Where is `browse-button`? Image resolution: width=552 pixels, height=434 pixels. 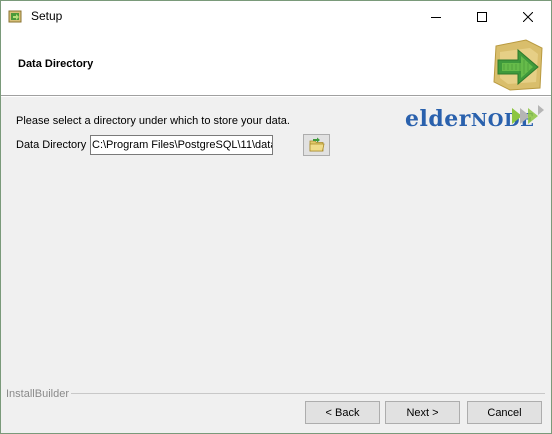
browse-button is located at coordinates (316, 145).